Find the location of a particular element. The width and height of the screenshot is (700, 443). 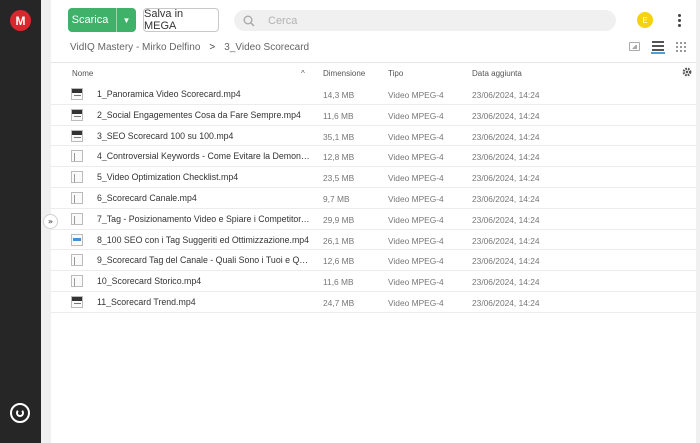

column-header-size: Dimensione is located at coordinates (344, 73).